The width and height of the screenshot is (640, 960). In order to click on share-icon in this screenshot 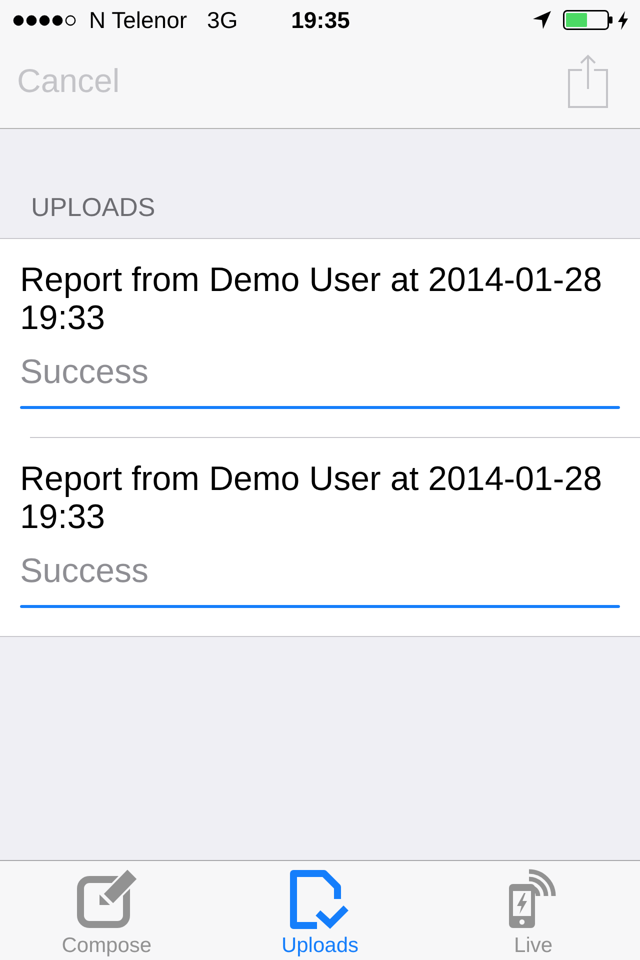, I will do `click(588, 81)`.